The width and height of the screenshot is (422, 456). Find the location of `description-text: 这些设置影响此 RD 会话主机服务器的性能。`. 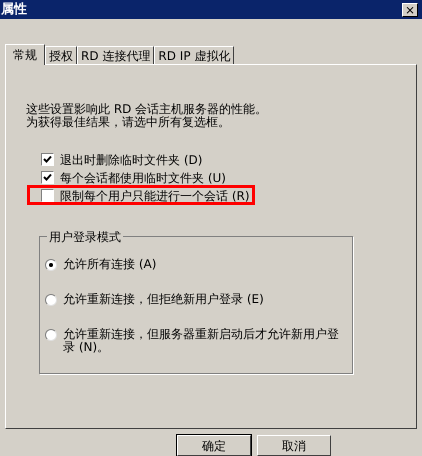

description-text: 这些设置影响此 RD 会话主机服务器的性能。 is located at coordinates (147, 109).